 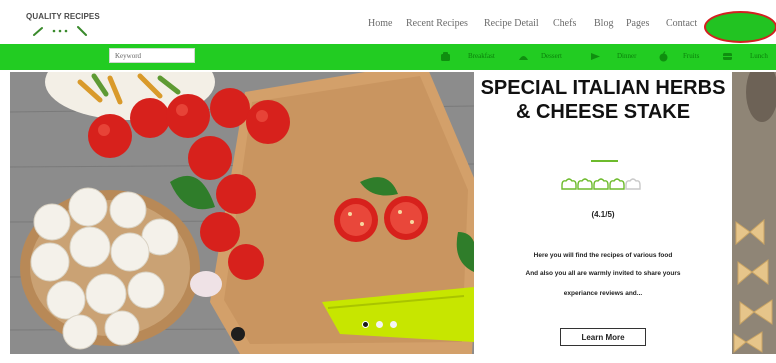 I want to click on nav-recent-recipes-link: Recent Recipes, so click(x=437, y=23).